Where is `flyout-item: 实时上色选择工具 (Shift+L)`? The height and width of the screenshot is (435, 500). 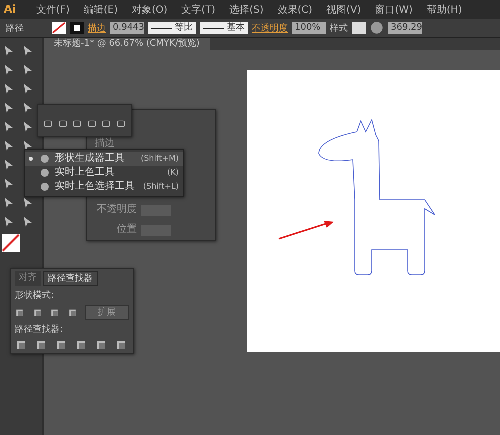 flyout-item: 实时上色选择工具 (Shift+L) is located at coordinates (104, 187).